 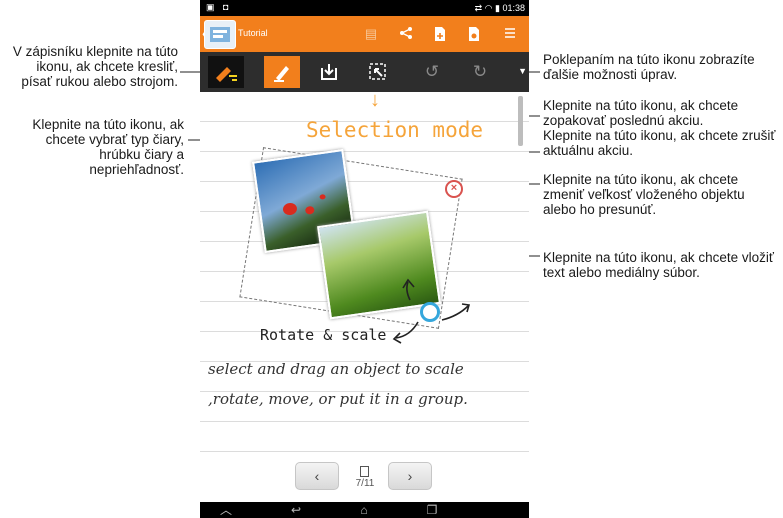 What do you see at coordinates (338, 399) in the screenshot?
I see `handwriting-line-2: ,rotate, move, or put it in a group.` at bounding box center [338, 399].